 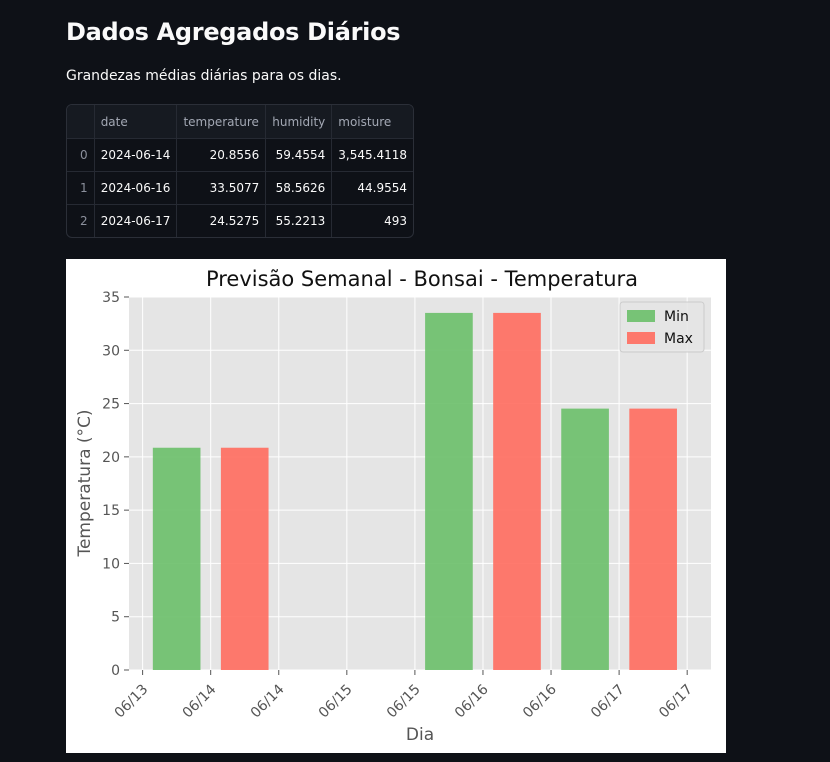 I want to click on legend-swatch-max, so click(x=641, y=338).